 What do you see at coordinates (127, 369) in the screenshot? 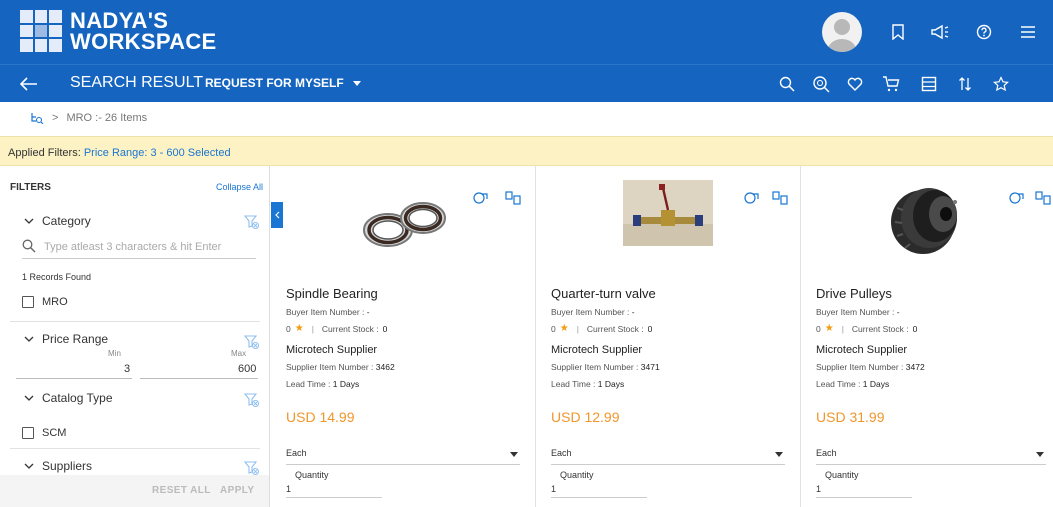
I see `price-min-input: 3` at bounding box center [127, 369].